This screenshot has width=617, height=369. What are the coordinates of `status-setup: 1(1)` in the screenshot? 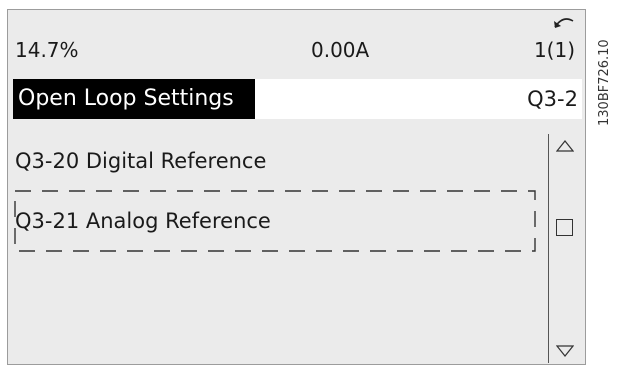 It's located at (554, 50).